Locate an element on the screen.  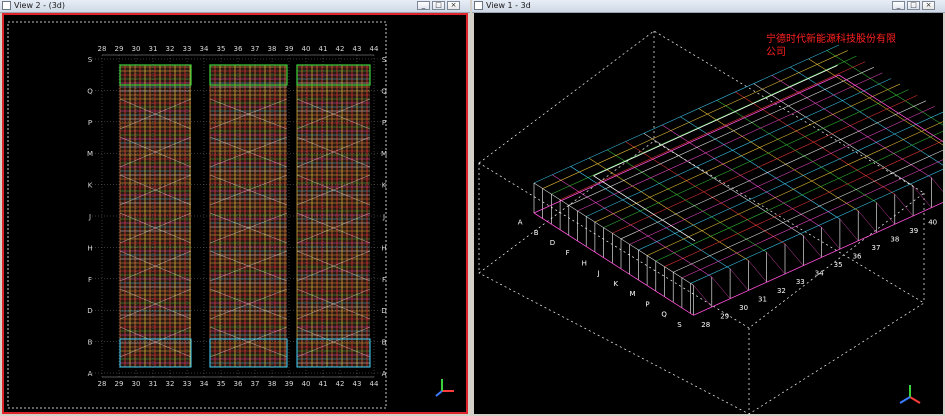
view2-titlebar: View 2 - (3d) _ □ × is located at coordinates (235, 6).